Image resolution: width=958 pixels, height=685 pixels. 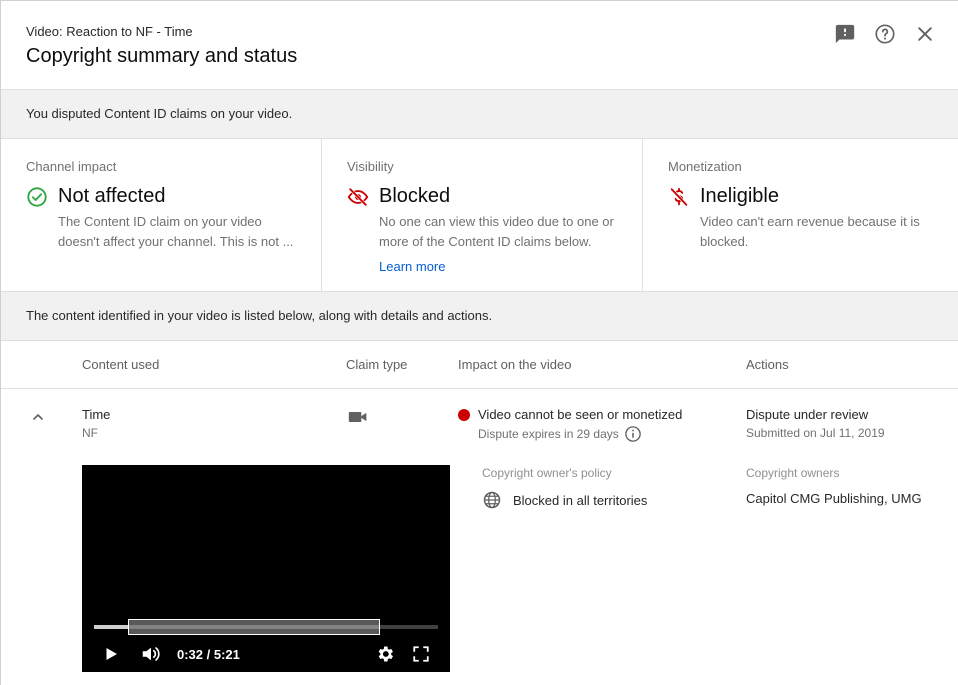 I want to click on help-button, so click(x=885, y=34).